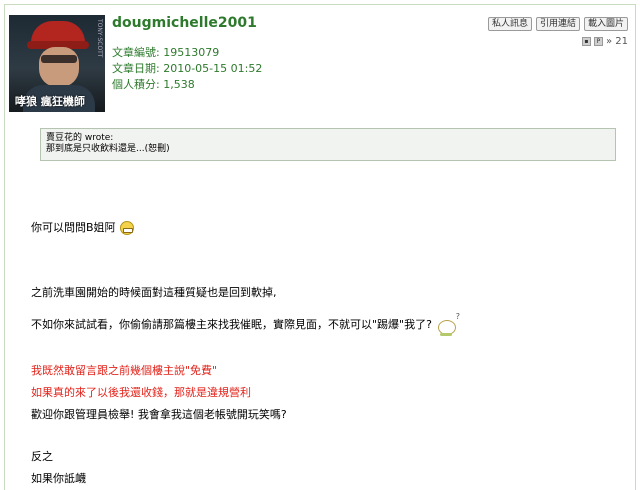  Describe the element at coordinates (617, 41) in the screenshot. I see `reply-count: » 21` at that location.